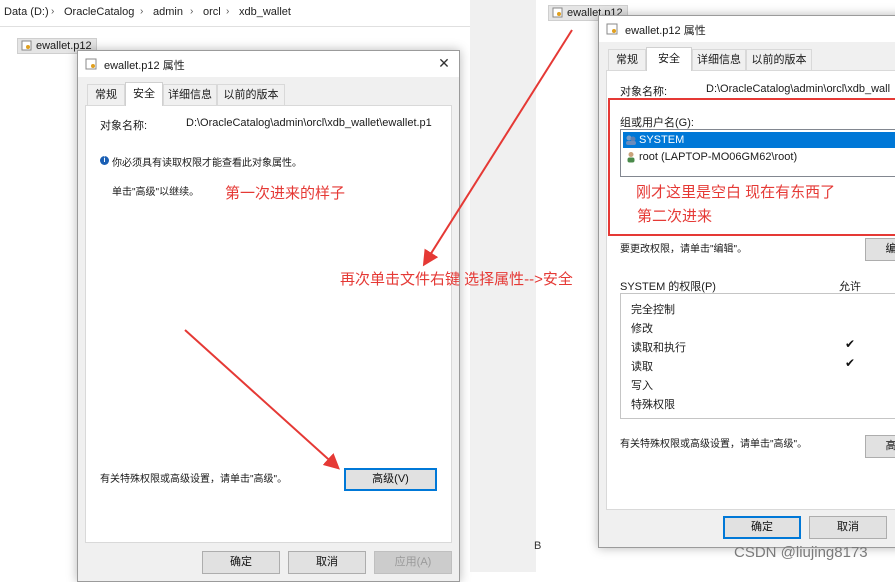  What do you see at coordinates (262, 399) in the screenshot?
I see `arrow-to-advanced` at bounding box center [262, 399].